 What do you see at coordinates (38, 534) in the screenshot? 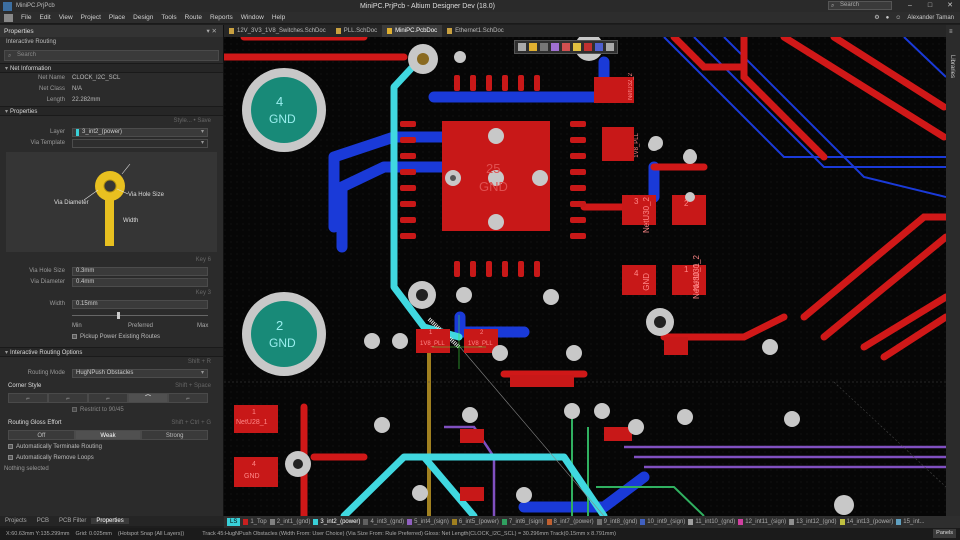
I see `cursor-coordinates: X:60.63mm Y:135.299mm` at bounding box center [38, 534].